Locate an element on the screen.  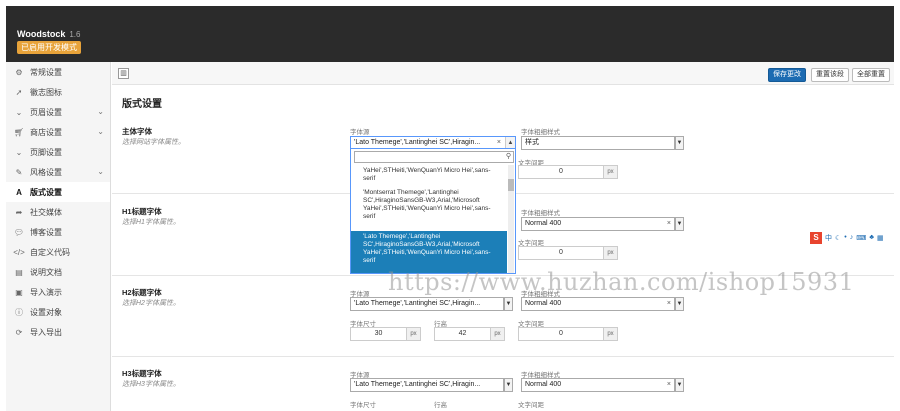
sidebar-item-import-demo: ▣ 导入演示 is located at coordinates (58, 292).